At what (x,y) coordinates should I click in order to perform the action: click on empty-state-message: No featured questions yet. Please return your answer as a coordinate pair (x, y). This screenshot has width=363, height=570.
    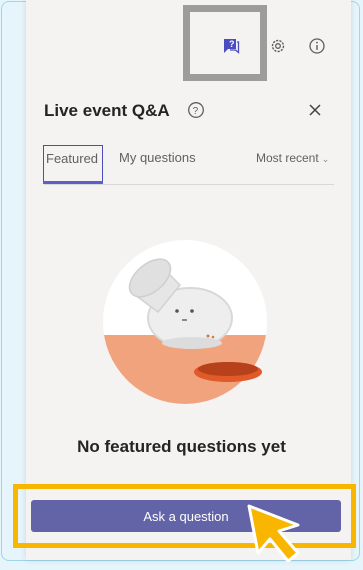
    Looking at the image, I should click on (181, 446).